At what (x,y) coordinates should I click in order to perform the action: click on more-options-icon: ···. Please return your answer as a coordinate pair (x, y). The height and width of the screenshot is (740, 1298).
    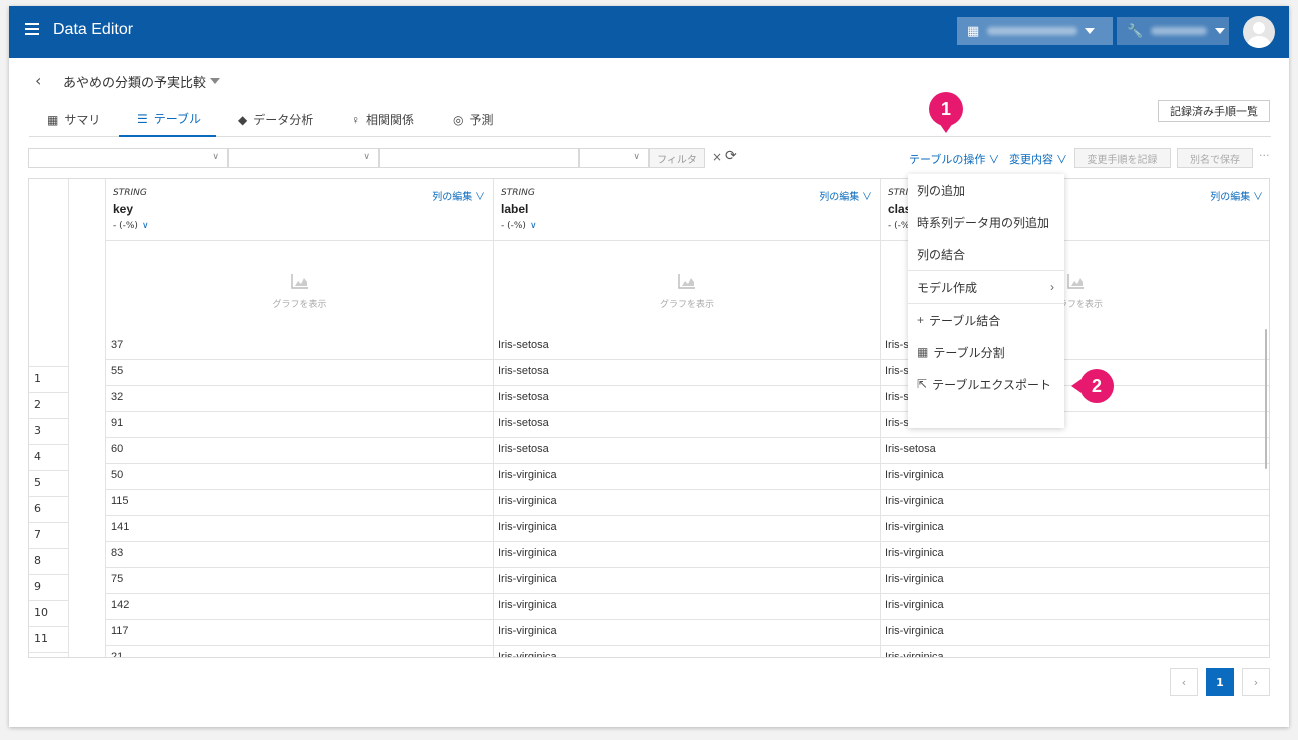
    Looking at the image, I should click on (1264, 155).